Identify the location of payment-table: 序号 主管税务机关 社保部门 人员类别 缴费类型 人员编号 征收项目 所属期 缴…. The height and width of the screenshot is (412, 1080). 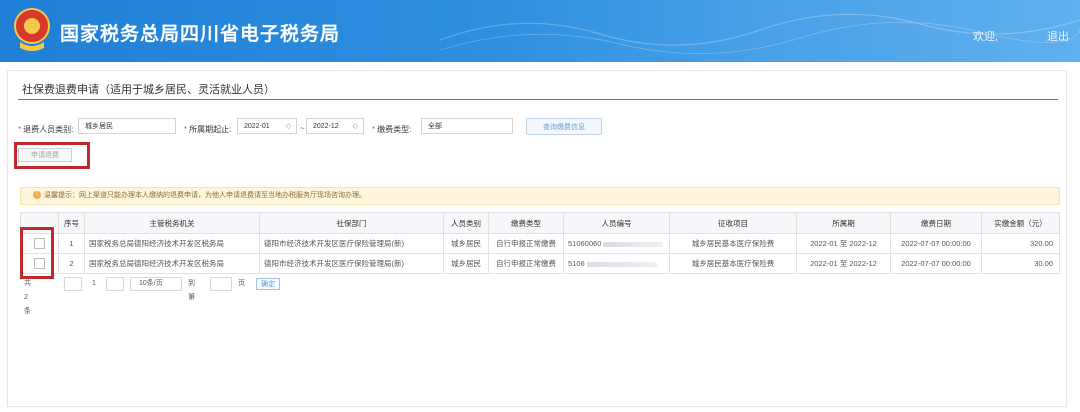
(540, 243).